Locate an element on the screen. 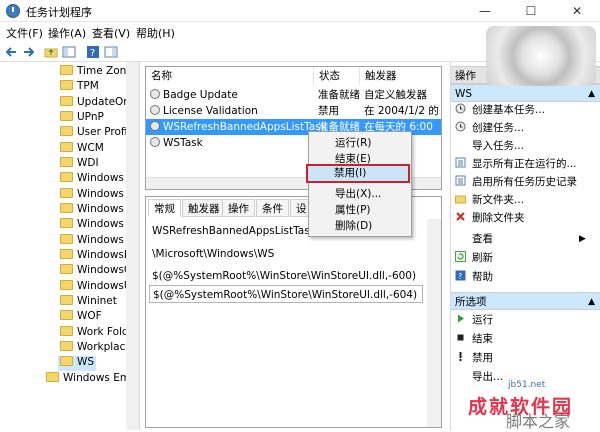 This screenshot has width=600, height=432. tab-triggers: 触发器 is located at coordinates (204, 208).